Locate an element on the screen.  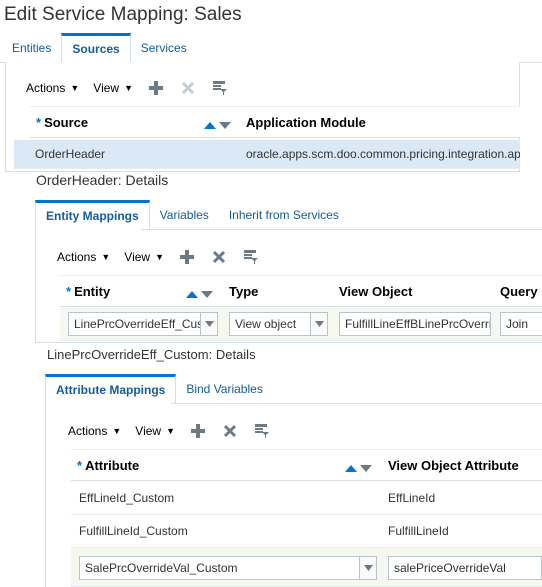
sources-table-header: * Source Application Module is located at coordinates (275, 122).